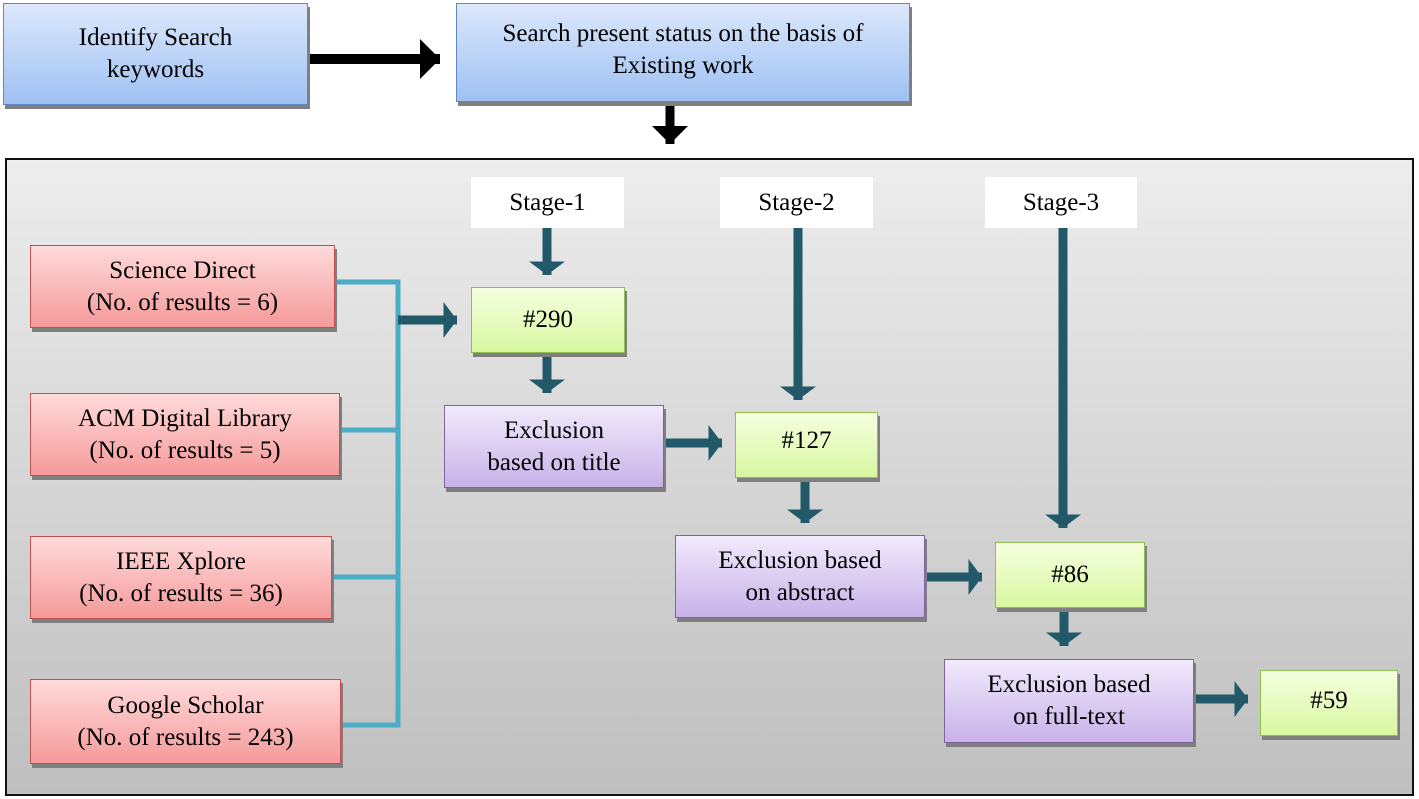 This screenshot has height=799, width=1419. Describe the element at coordinates (1069, 716) in the screenshot. I see `box-text: on full-text` at that location.